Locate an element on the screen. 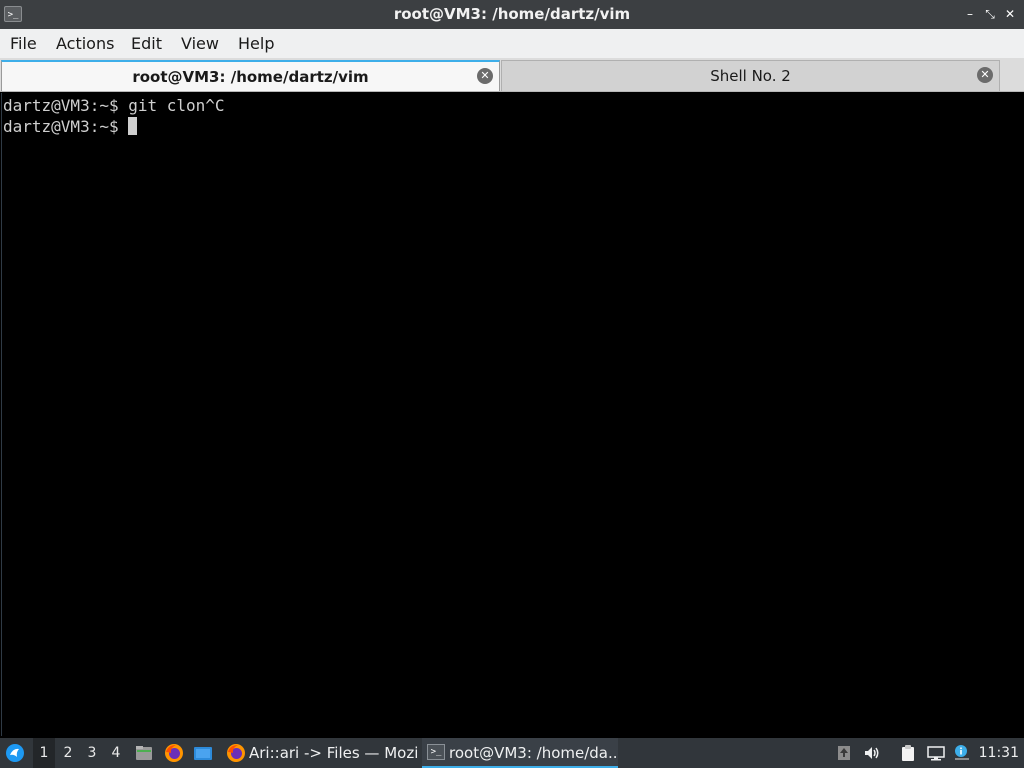  tab-label: root@VM3: /home/dartz/vim is located at coordinates (250, 77).